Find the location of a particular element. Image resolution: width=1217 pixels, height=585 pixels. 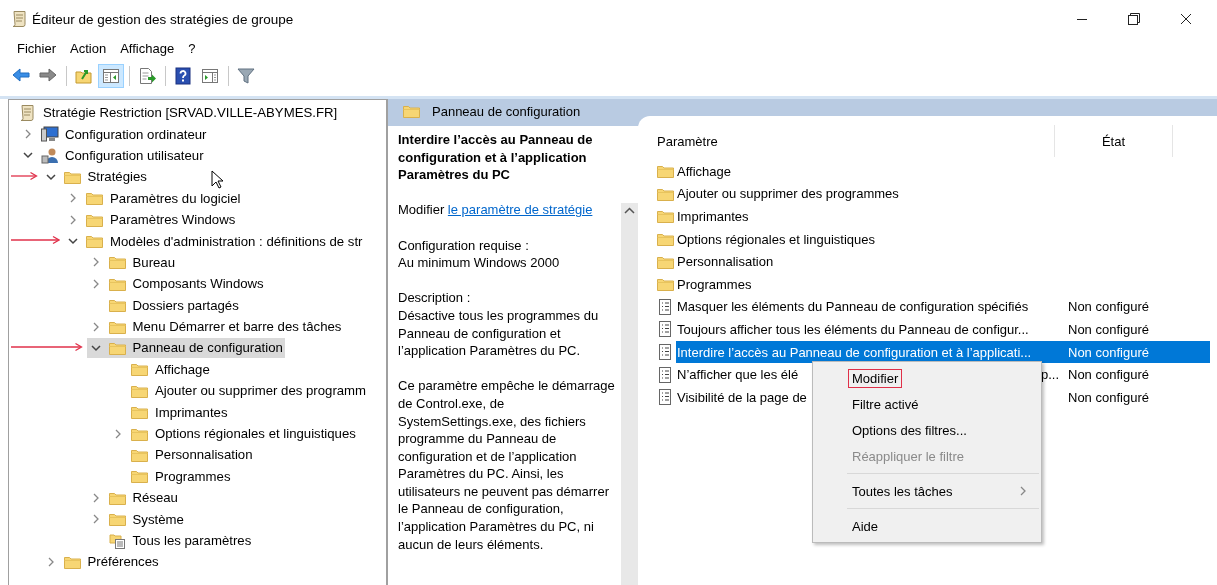

scrollbar is located at coordinates (629, 394).